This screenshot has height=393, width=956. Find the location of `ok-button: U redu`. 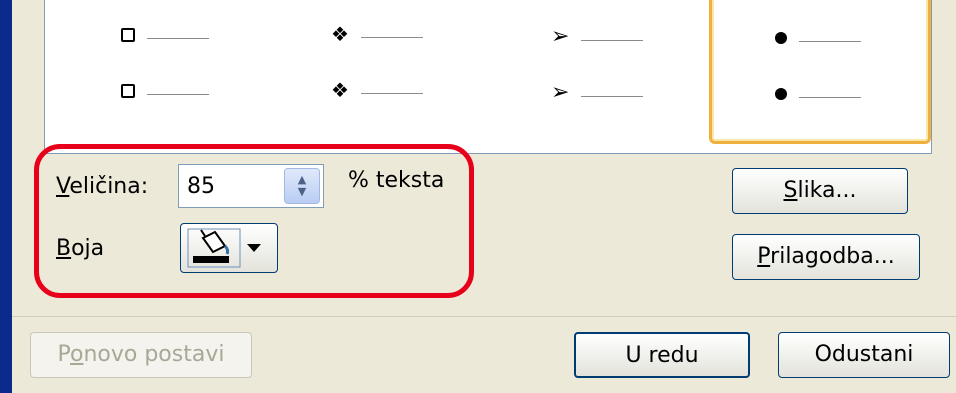

ok-button: U redu is located at coordinates (662, 355).